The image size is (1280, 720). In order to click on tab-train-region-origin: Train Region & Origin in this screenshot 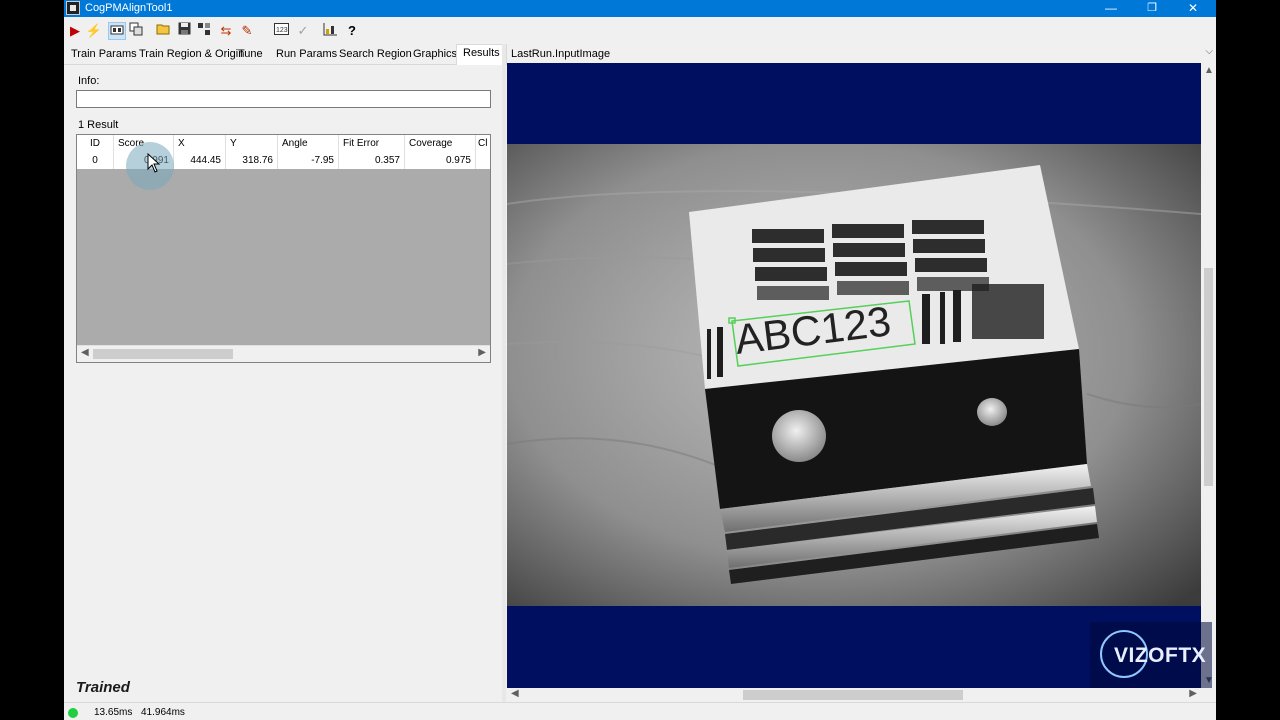, I will do `click(191, 54)`.